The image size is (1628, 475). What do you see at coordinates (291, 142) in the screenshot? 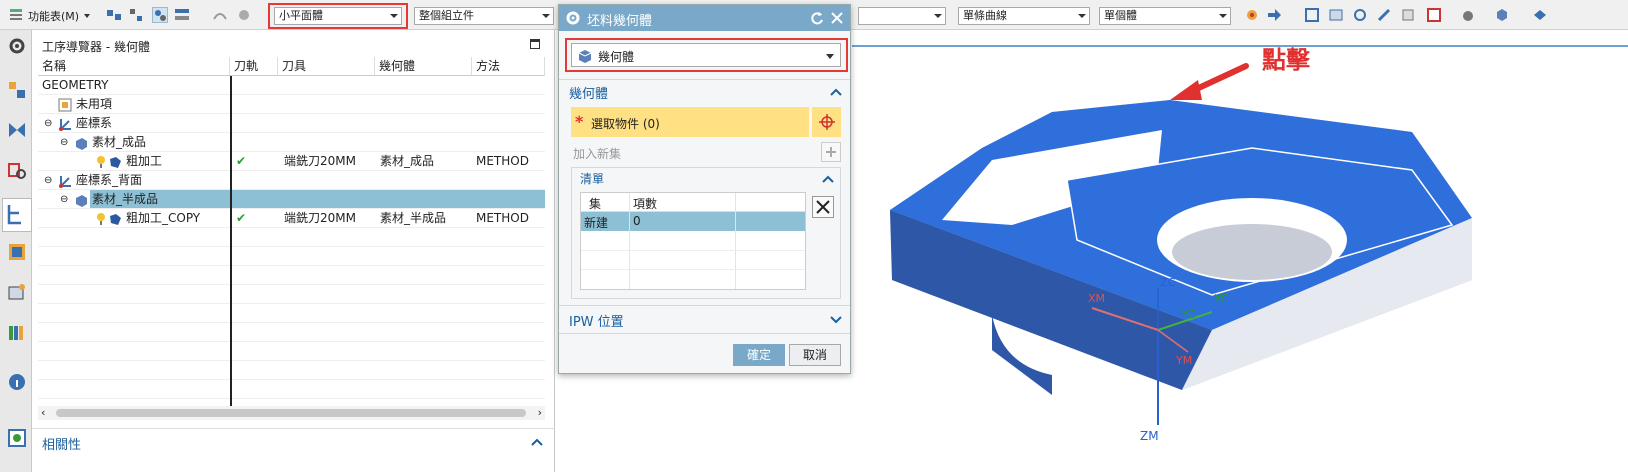
I see `table-row: ⊖ 素材_成品` at bounding box center [291, 142].